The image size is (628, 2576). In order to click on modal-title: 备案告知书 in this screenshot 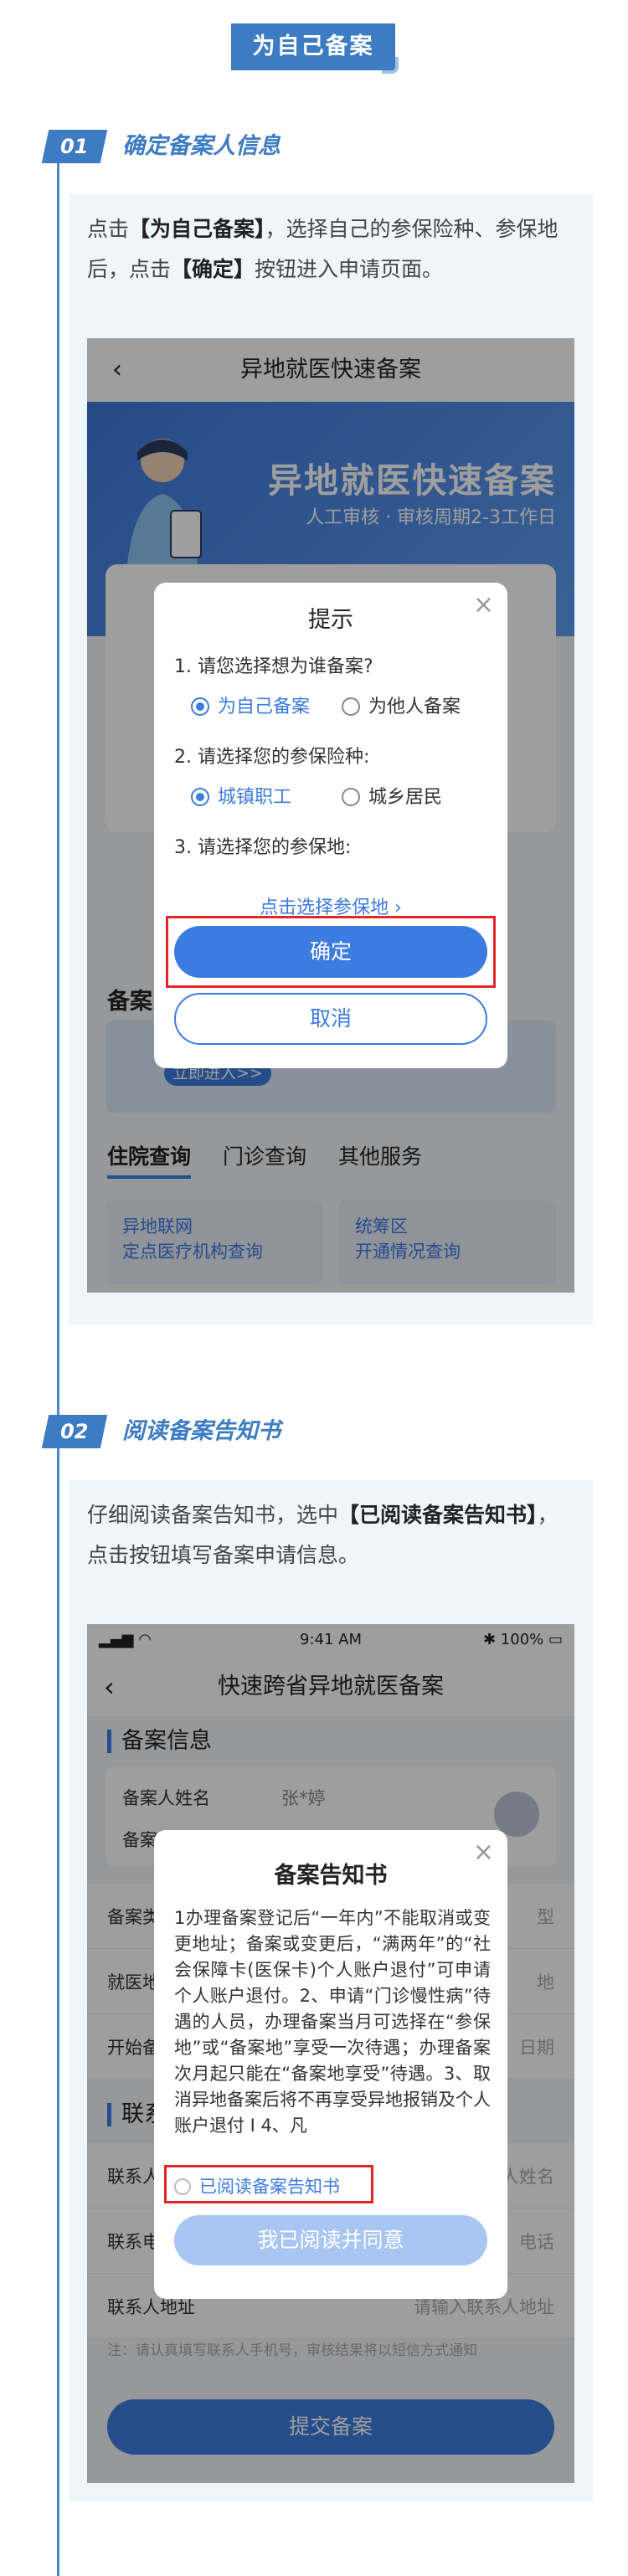, I will do `click(331, 1876)`.